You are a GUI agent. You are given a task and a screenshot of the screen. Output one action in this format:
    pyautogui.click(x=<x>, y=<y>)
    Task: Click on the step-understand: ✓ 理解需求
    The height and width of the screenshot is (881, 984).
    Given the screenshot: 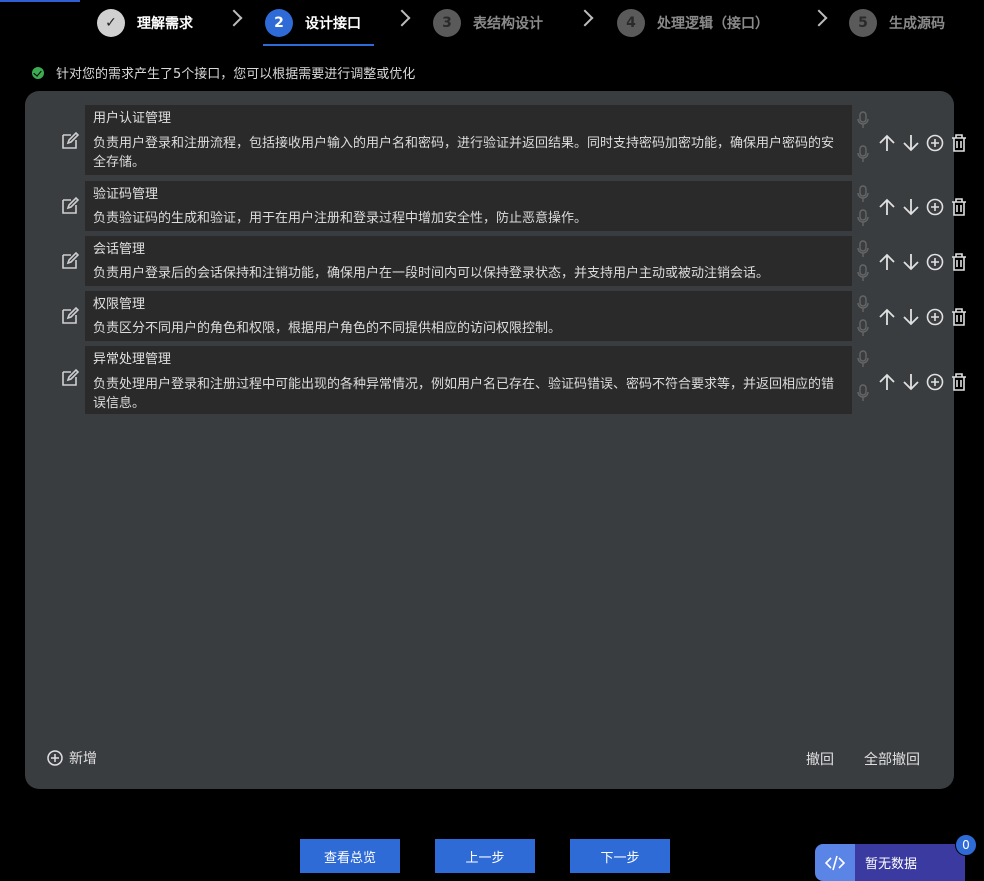 What is the action you would take?
    pyautogui.click(x=145, y=23)
    